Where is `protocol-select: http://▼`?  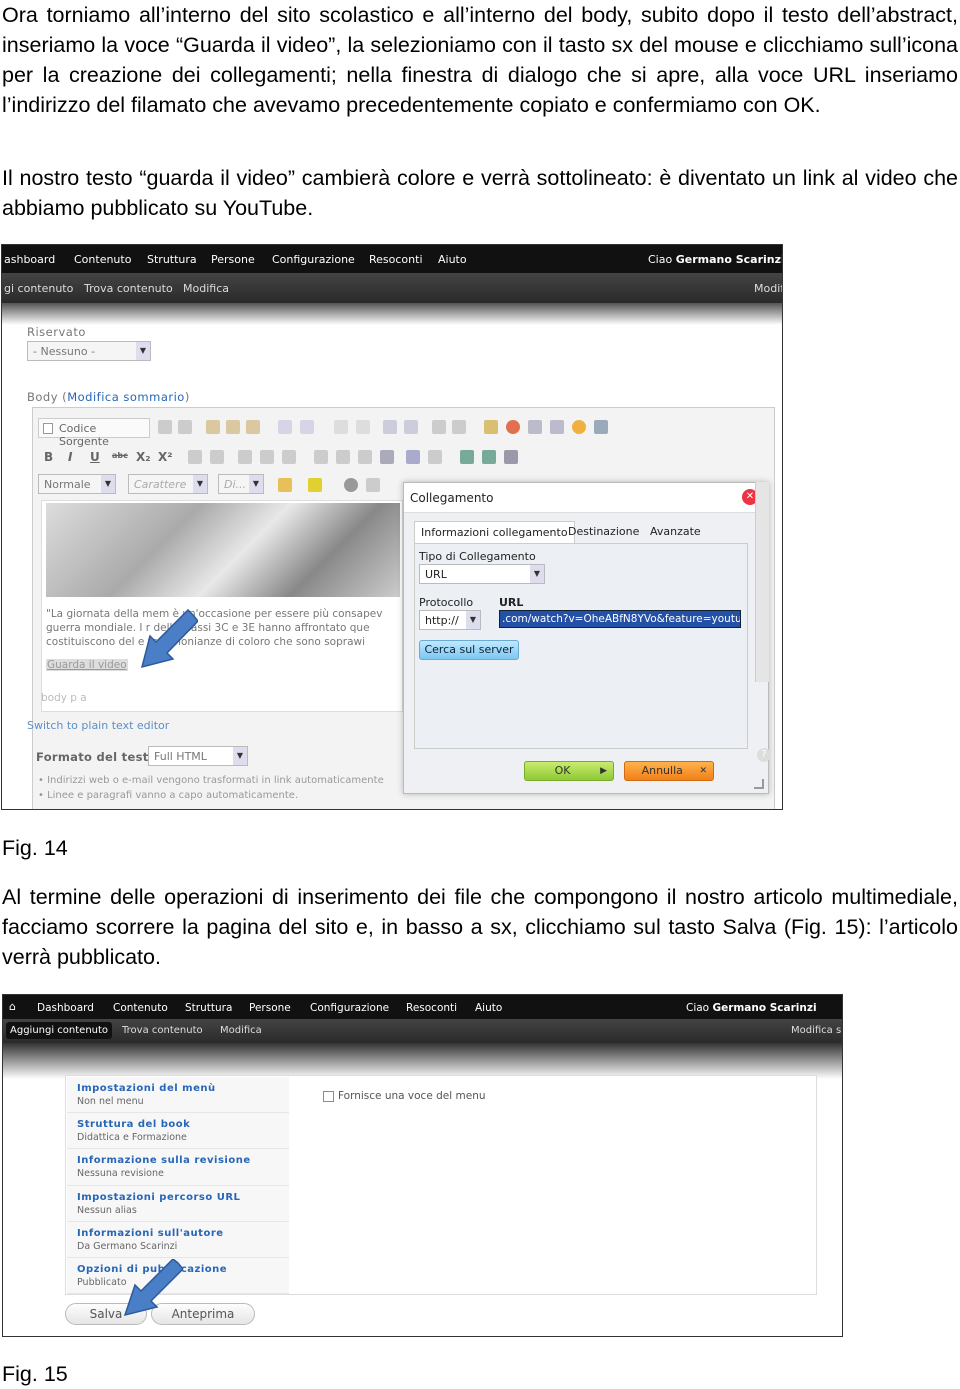 protocol-select: http://▼ is located at coordinates (450, 620).